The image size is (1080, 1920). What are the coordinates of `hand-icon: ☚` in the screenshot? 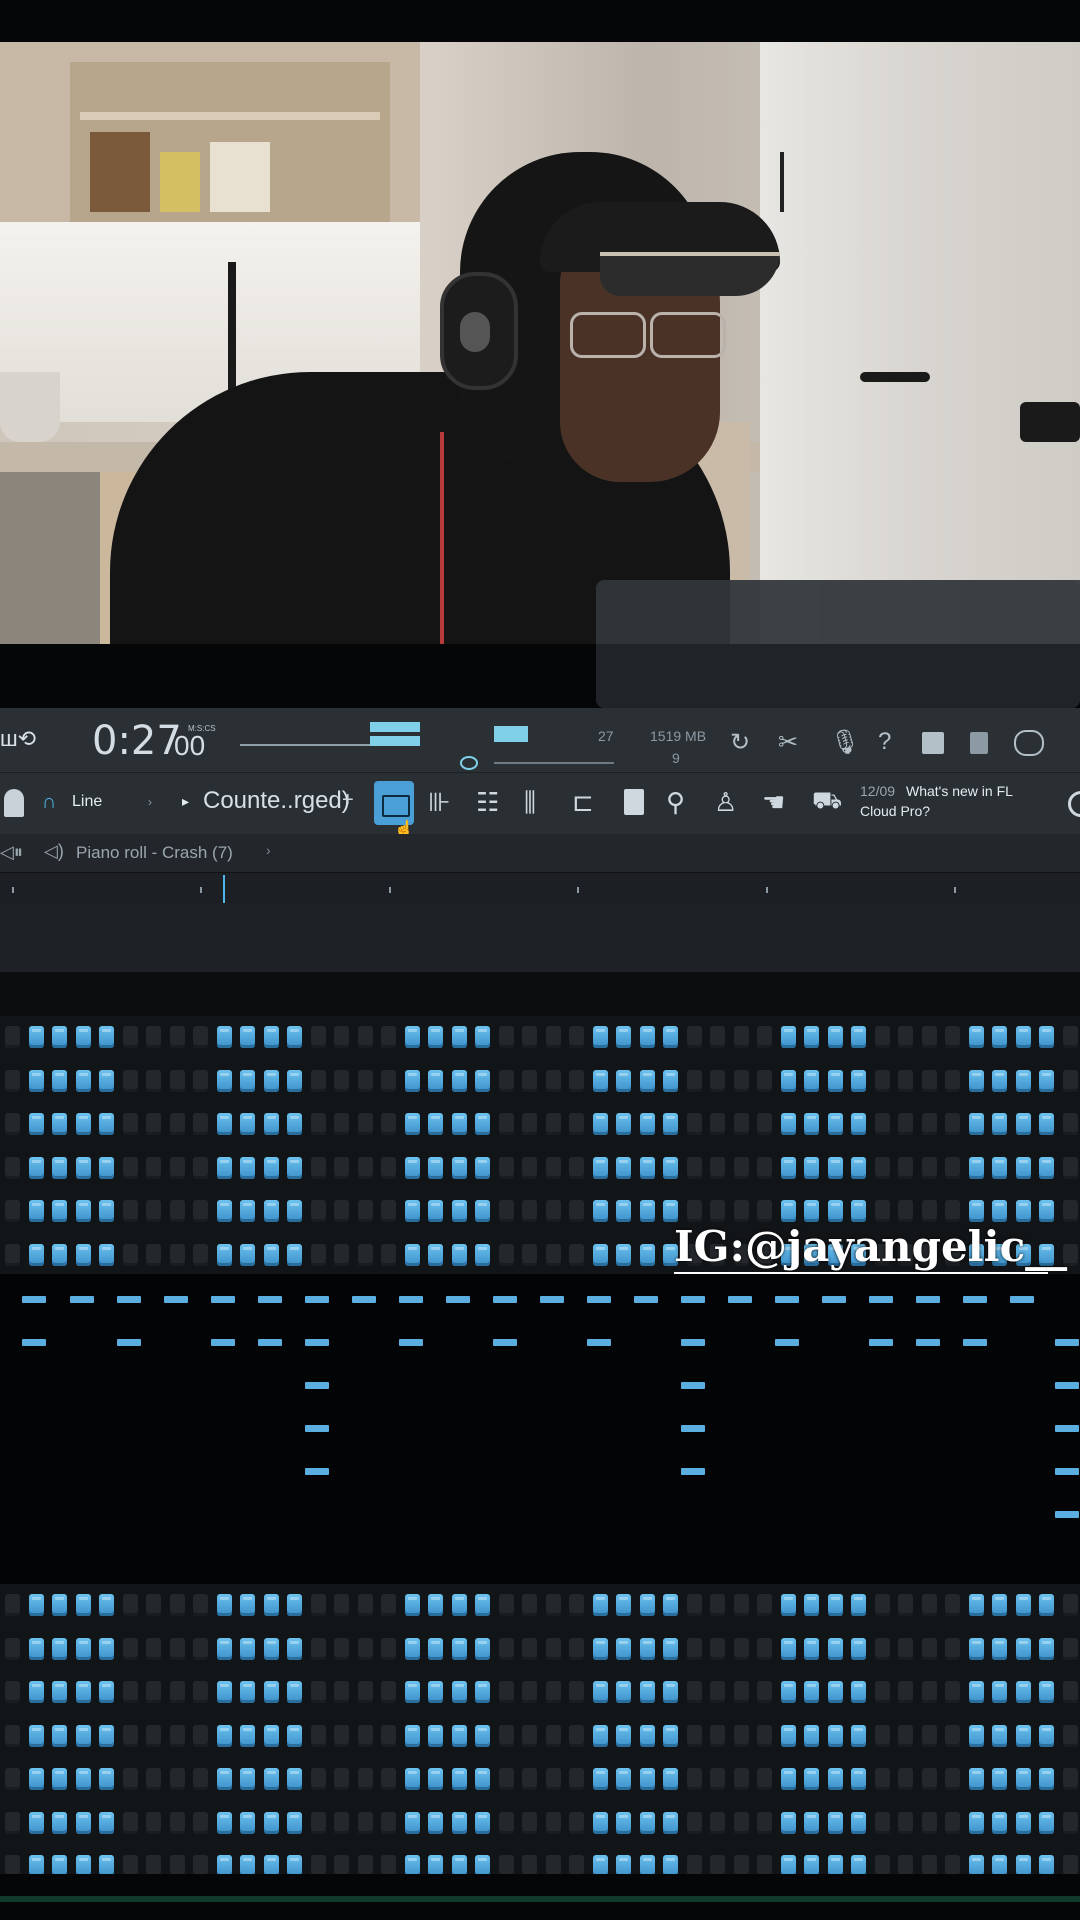 It's located at (773, 802).